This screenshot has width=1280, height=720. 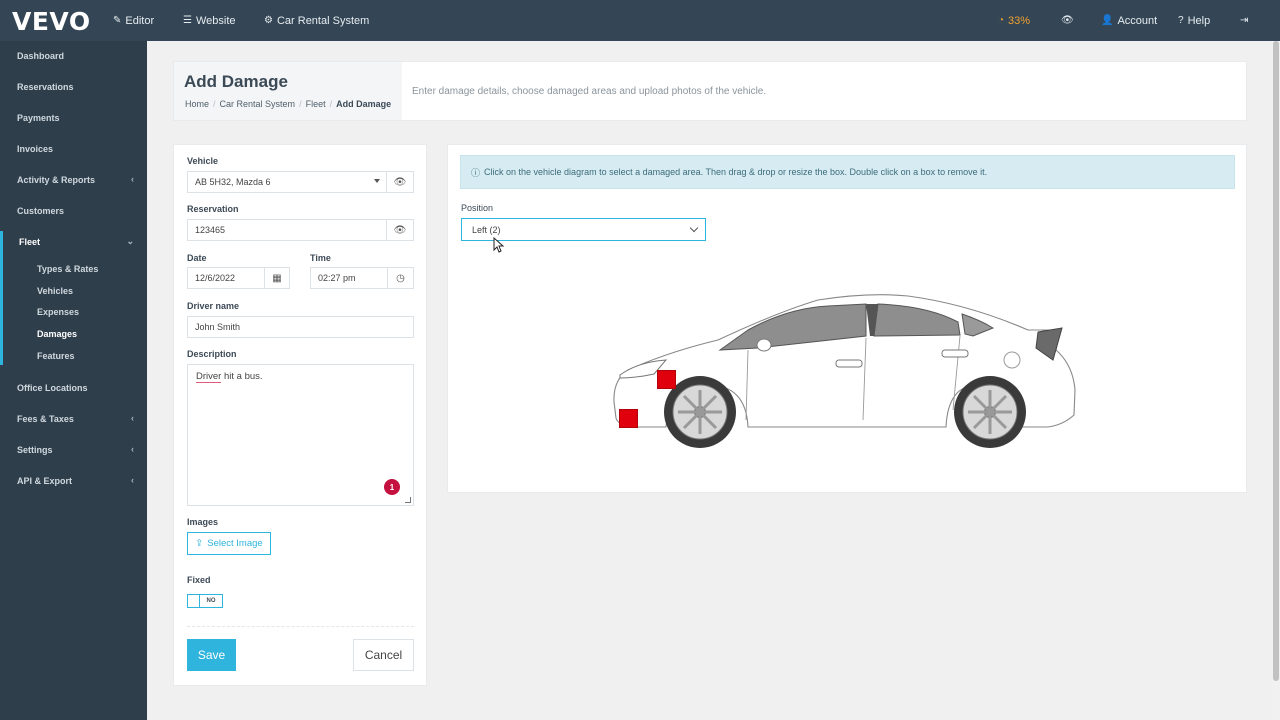 What do you see at coordinates (73, 388) in the screenshot?
I see `sidebar-item-office-locations: Office Locations` at bounding box center [73, 388].